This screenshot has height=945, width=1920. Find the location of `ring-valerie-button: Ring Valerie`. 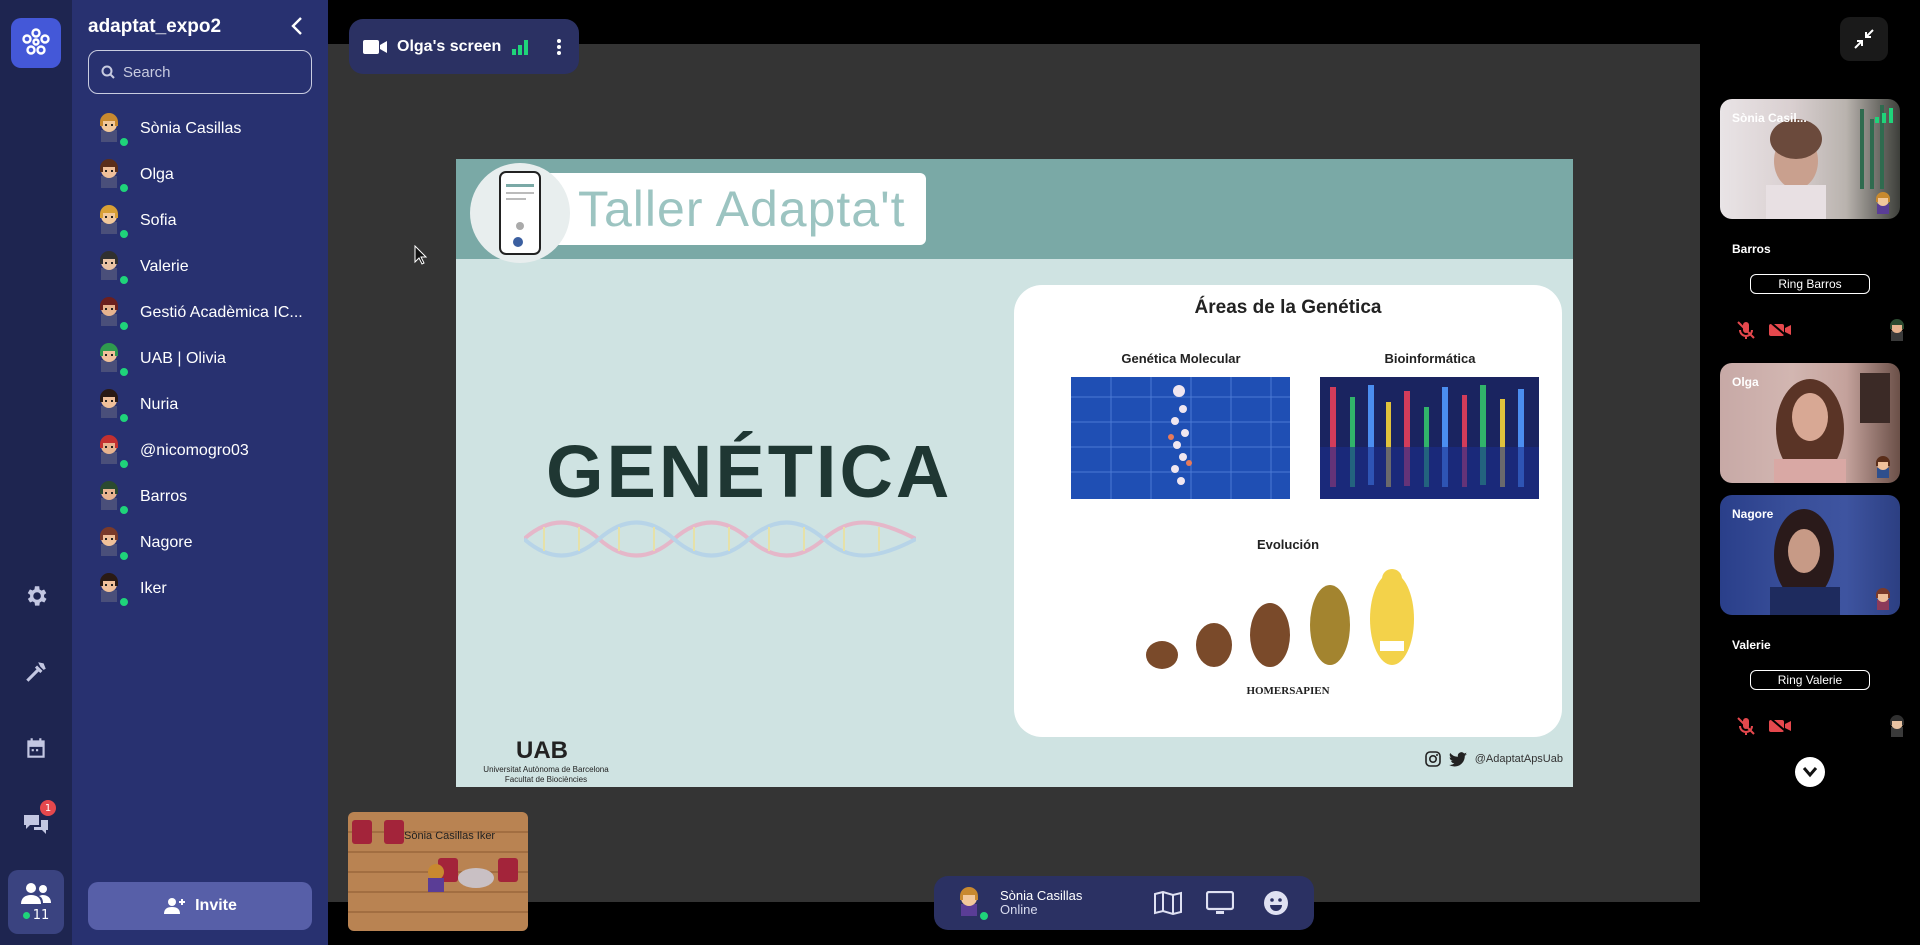

ring-valerie-button: Ring Valerie is located at coordinates (1810, 680).